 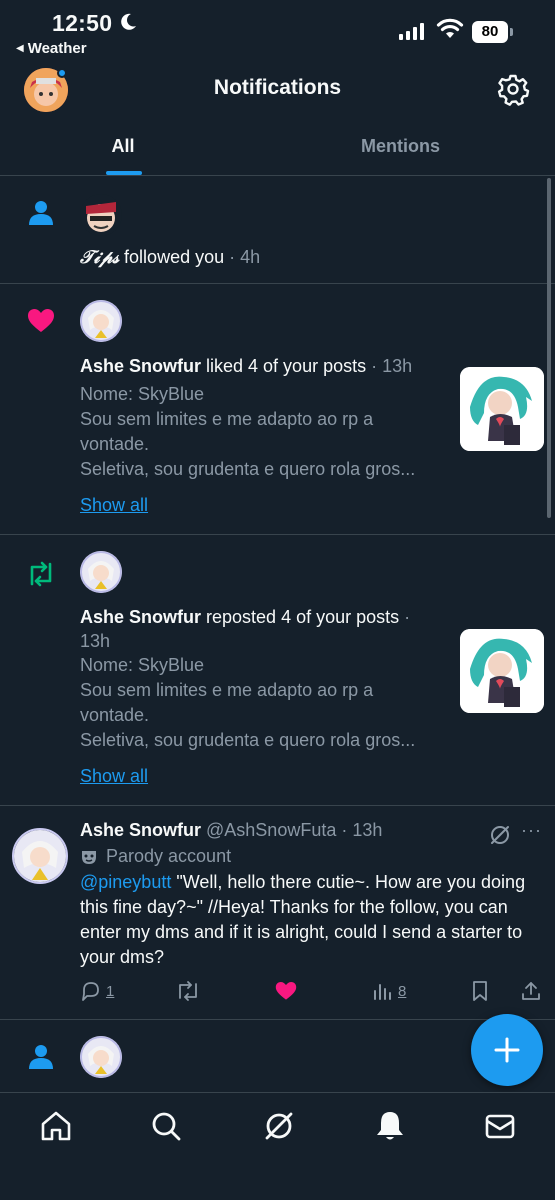 I want to click on bottom-navigation, so click(x=277, y=1146).